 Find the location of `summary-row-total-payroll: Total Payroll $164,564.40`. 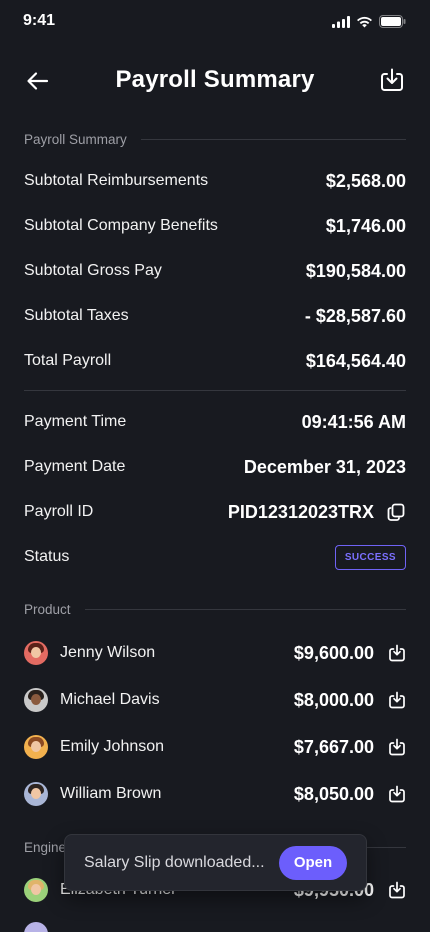

summary-row-total-payroll: Total Payroll $164,564.40 is located at coordinates (215, 361).